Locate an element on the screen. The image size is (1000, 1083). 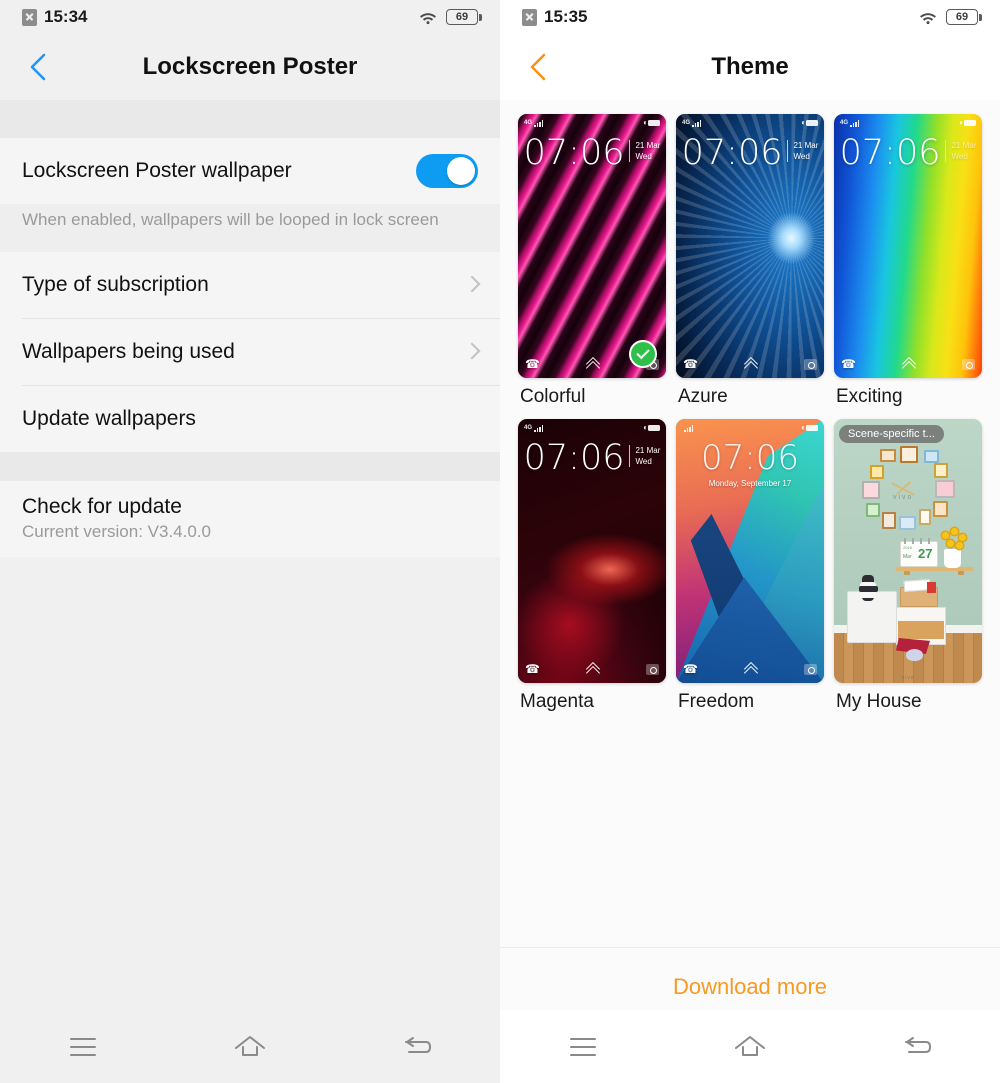
theme-thumbnail: ◐ 07:06 Monday, September 17 ☎ is located at coordinates (750, 551).